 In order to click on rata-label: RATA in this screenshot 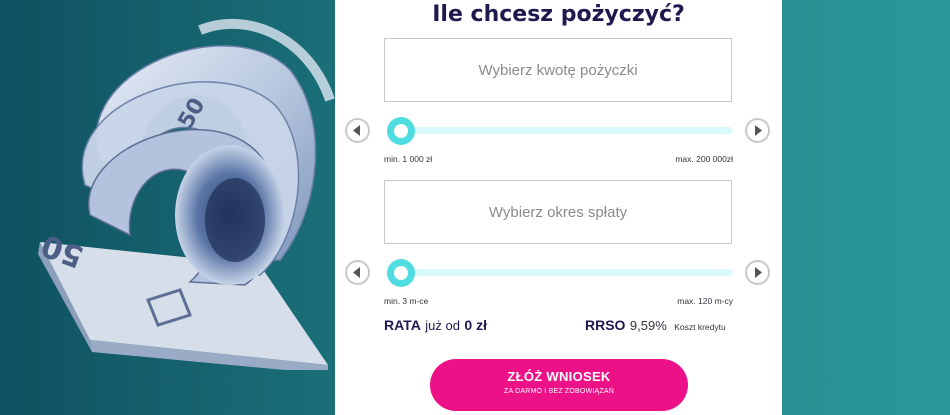, I will do `click(402, 325)`.